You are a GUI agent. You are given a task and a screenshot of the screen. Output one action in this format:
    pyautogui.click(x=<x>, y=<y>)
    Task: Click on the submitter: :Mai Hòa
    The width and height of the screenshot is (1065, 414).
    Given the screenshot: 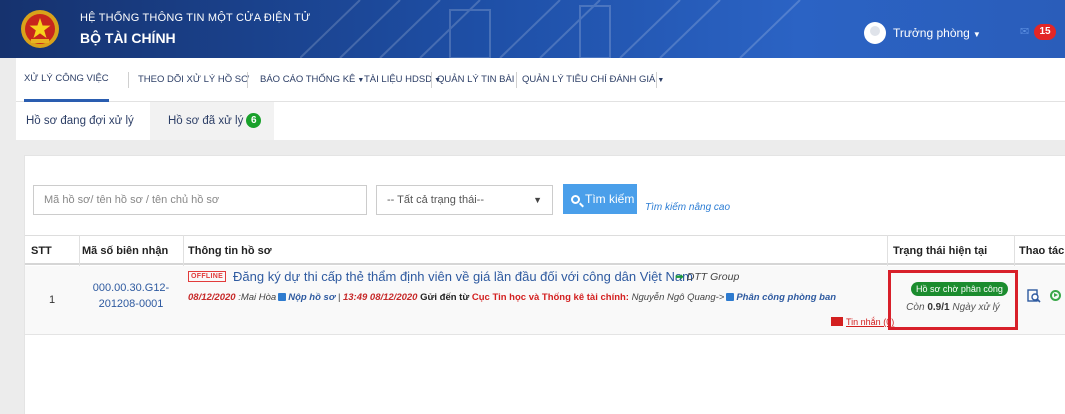 What is the action you would take?
    pyautogui.click(x=257, y=297)
    